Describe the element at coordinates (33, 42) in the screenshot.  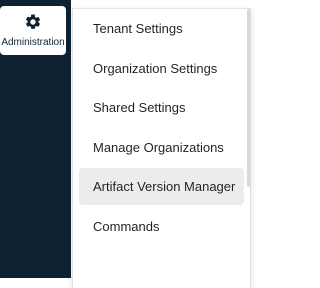
I see `administration-label: Administration` at that location.